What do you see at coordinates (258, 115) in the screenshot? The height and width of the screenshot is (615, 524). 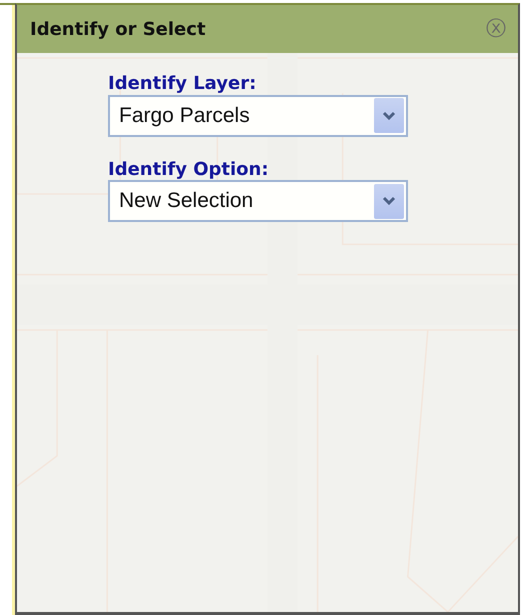 I see `dropdown: Fargo Parcels` at bounding box center [258, 115].